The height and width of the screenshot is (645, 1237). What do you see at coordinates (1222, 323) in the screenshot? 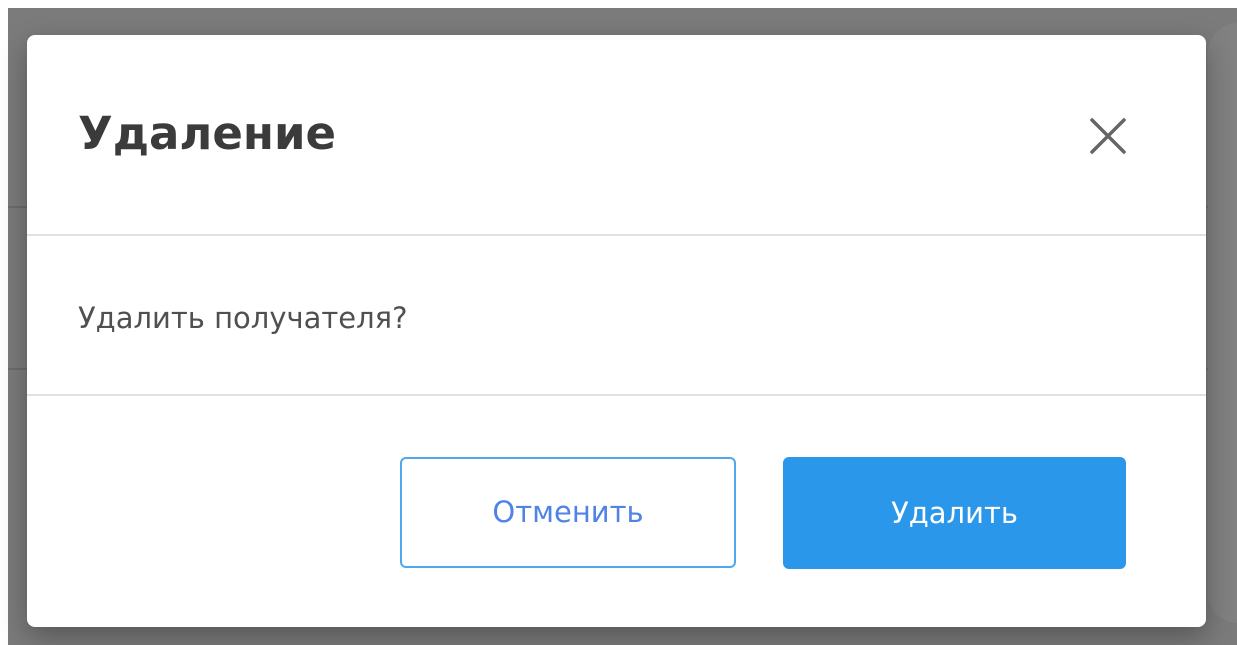
I see `background-panel` at bounding box center [1222, 323].